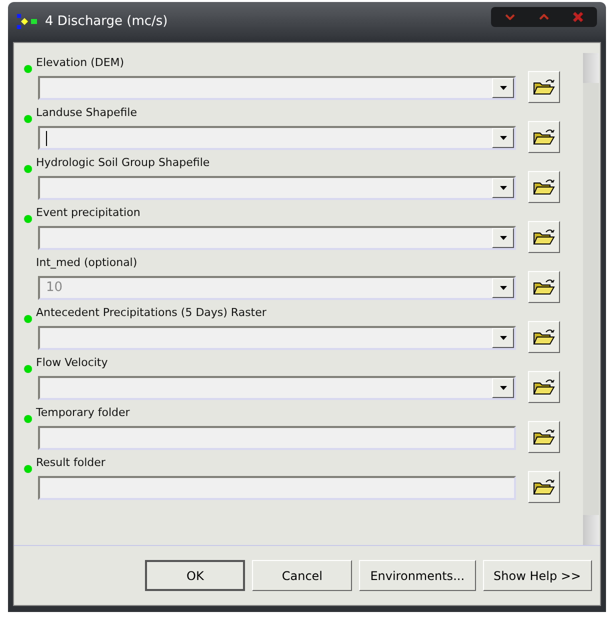  Describe the element at coordinates (71, 462) in the screenshot. I see `parameter-label: Result folder` at that location.